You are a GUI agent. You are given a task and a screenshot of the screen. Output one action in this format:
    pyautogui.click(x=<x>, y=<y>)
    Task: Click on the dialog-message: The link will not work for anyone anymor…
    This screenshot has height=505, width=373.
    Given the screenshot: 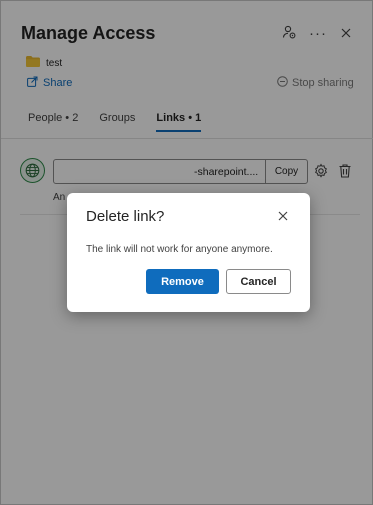 What is the action you would take?
    pyautogui.click(x=179, y=249)
    